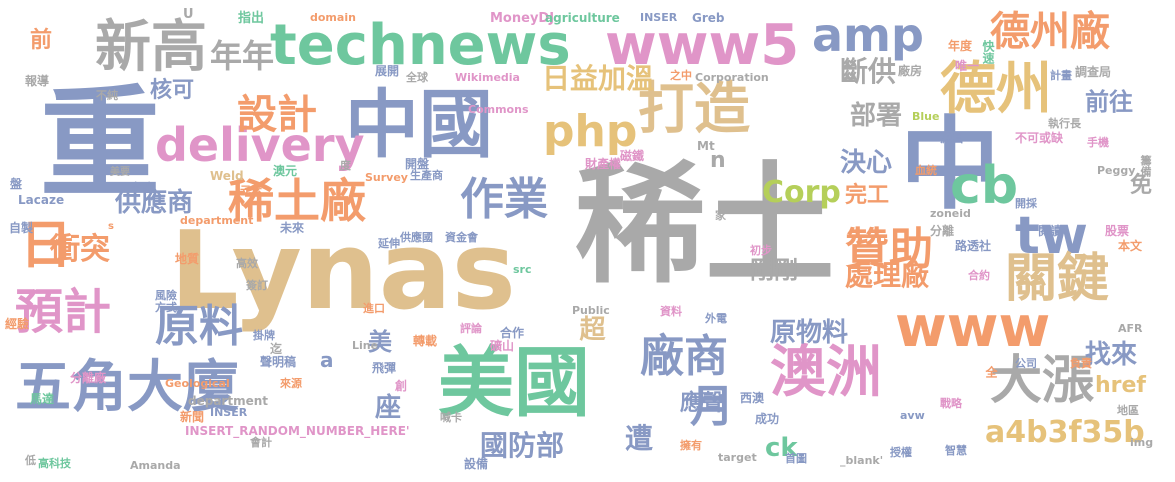 The height and width of the screenshot is (482, 1175). Describe the element at coordinates (327, 360) in the screenshot. I see `cloud-word: a` at that location.